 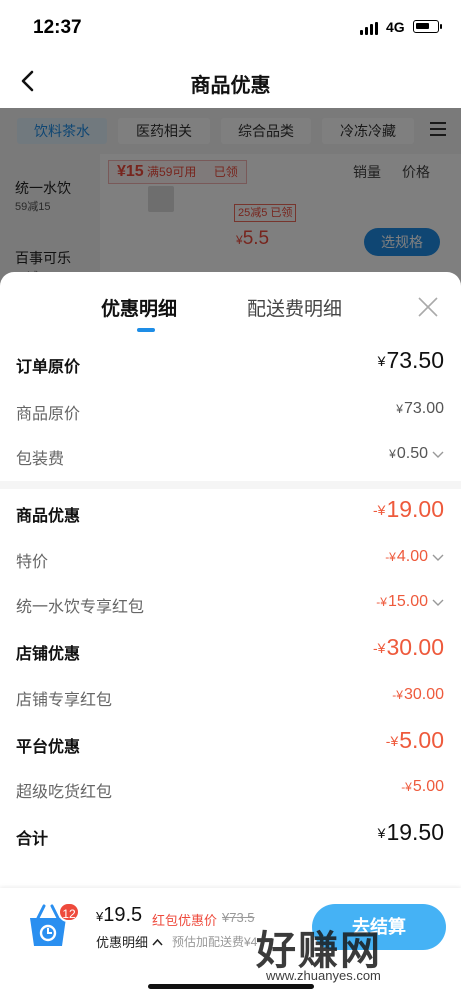 What do you see at coordinates (230, 485) in the screenshot?
I see `section-divider` at bounding box center [230, 485].